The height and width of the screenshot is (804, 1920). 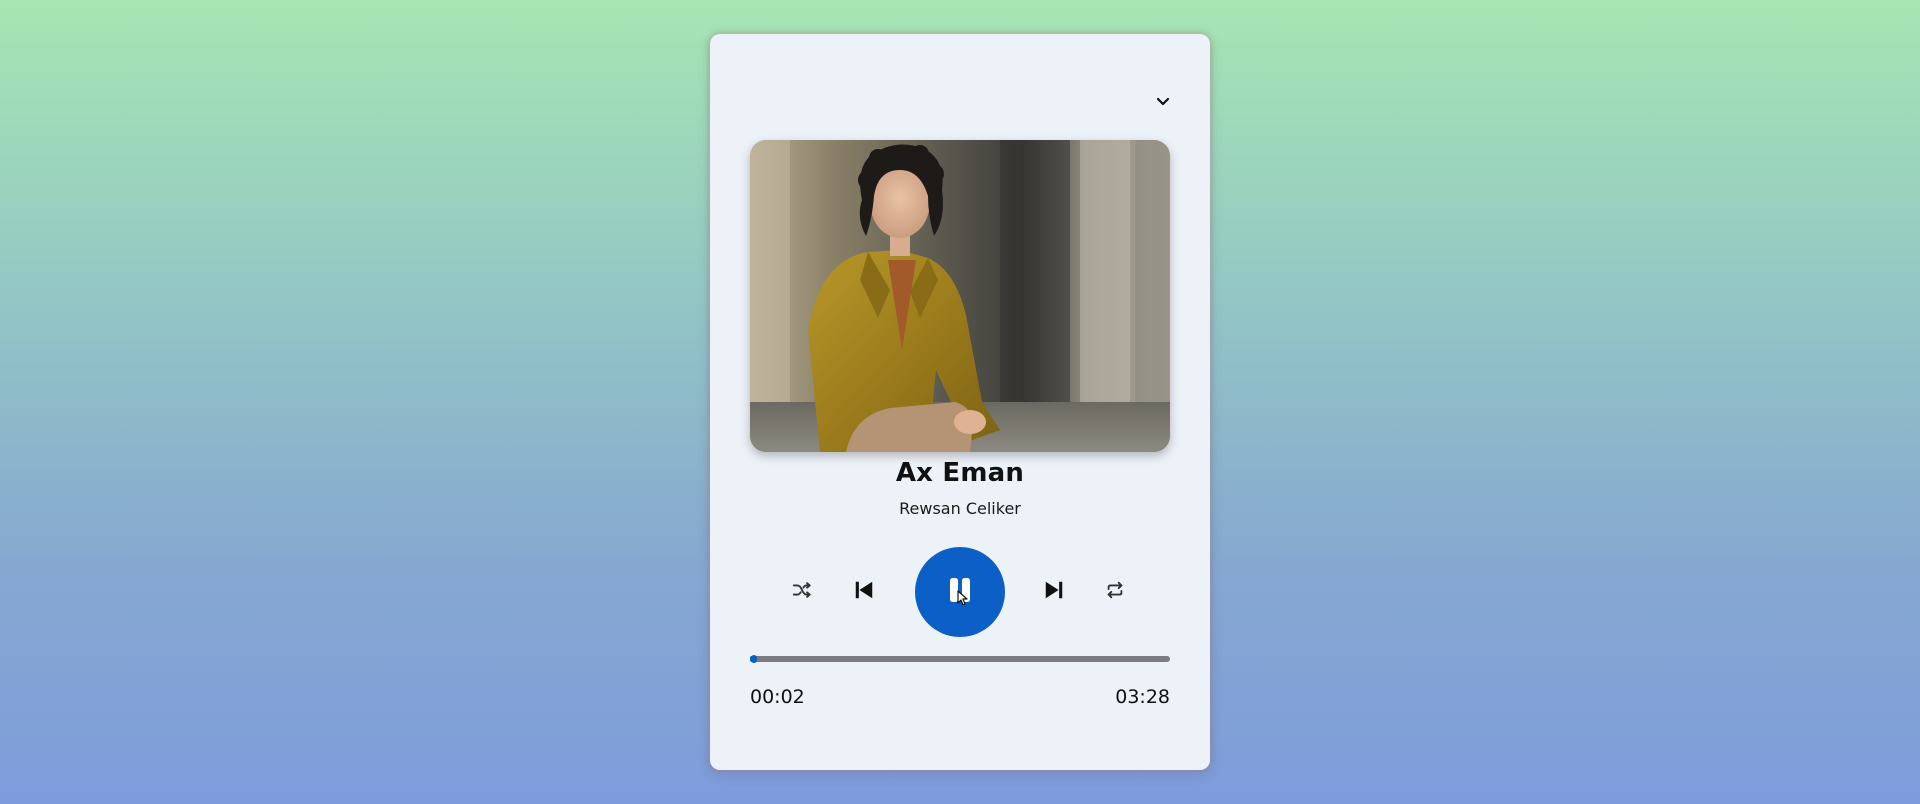 I want to click on progress-bar, so click(x=960, y=659).